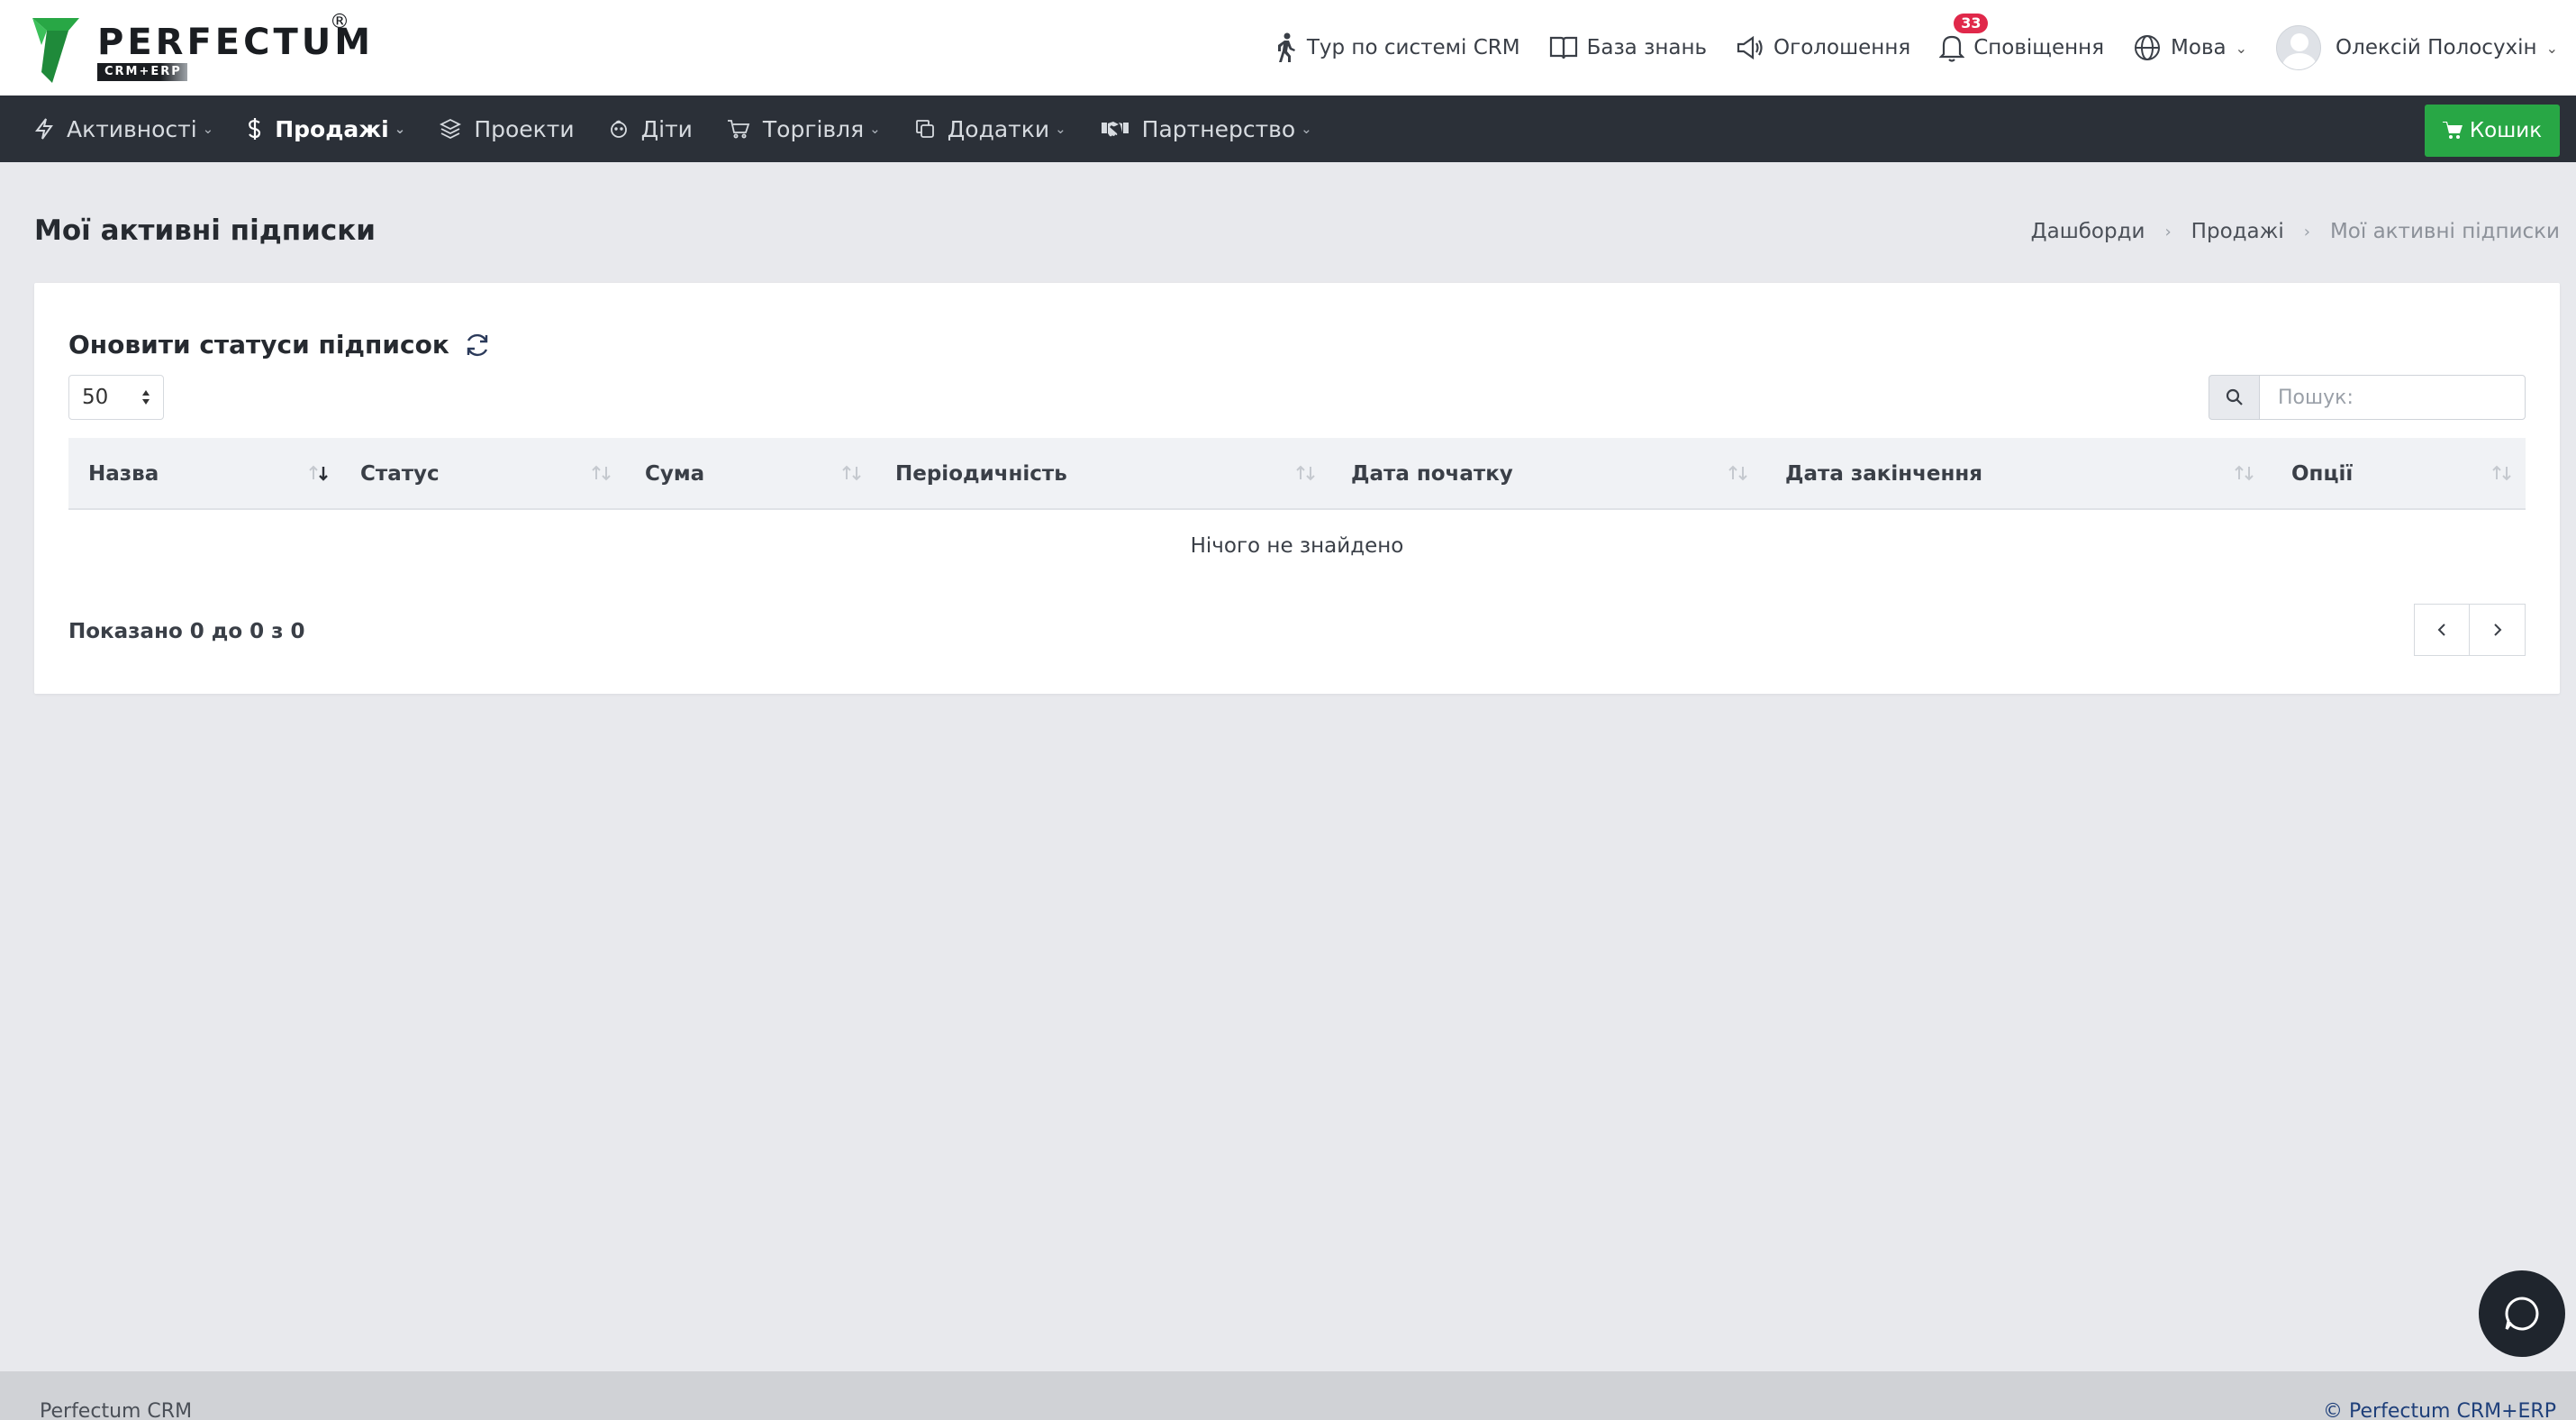  I want to click on announcements-link: Оголошення, so click(1823, 48).